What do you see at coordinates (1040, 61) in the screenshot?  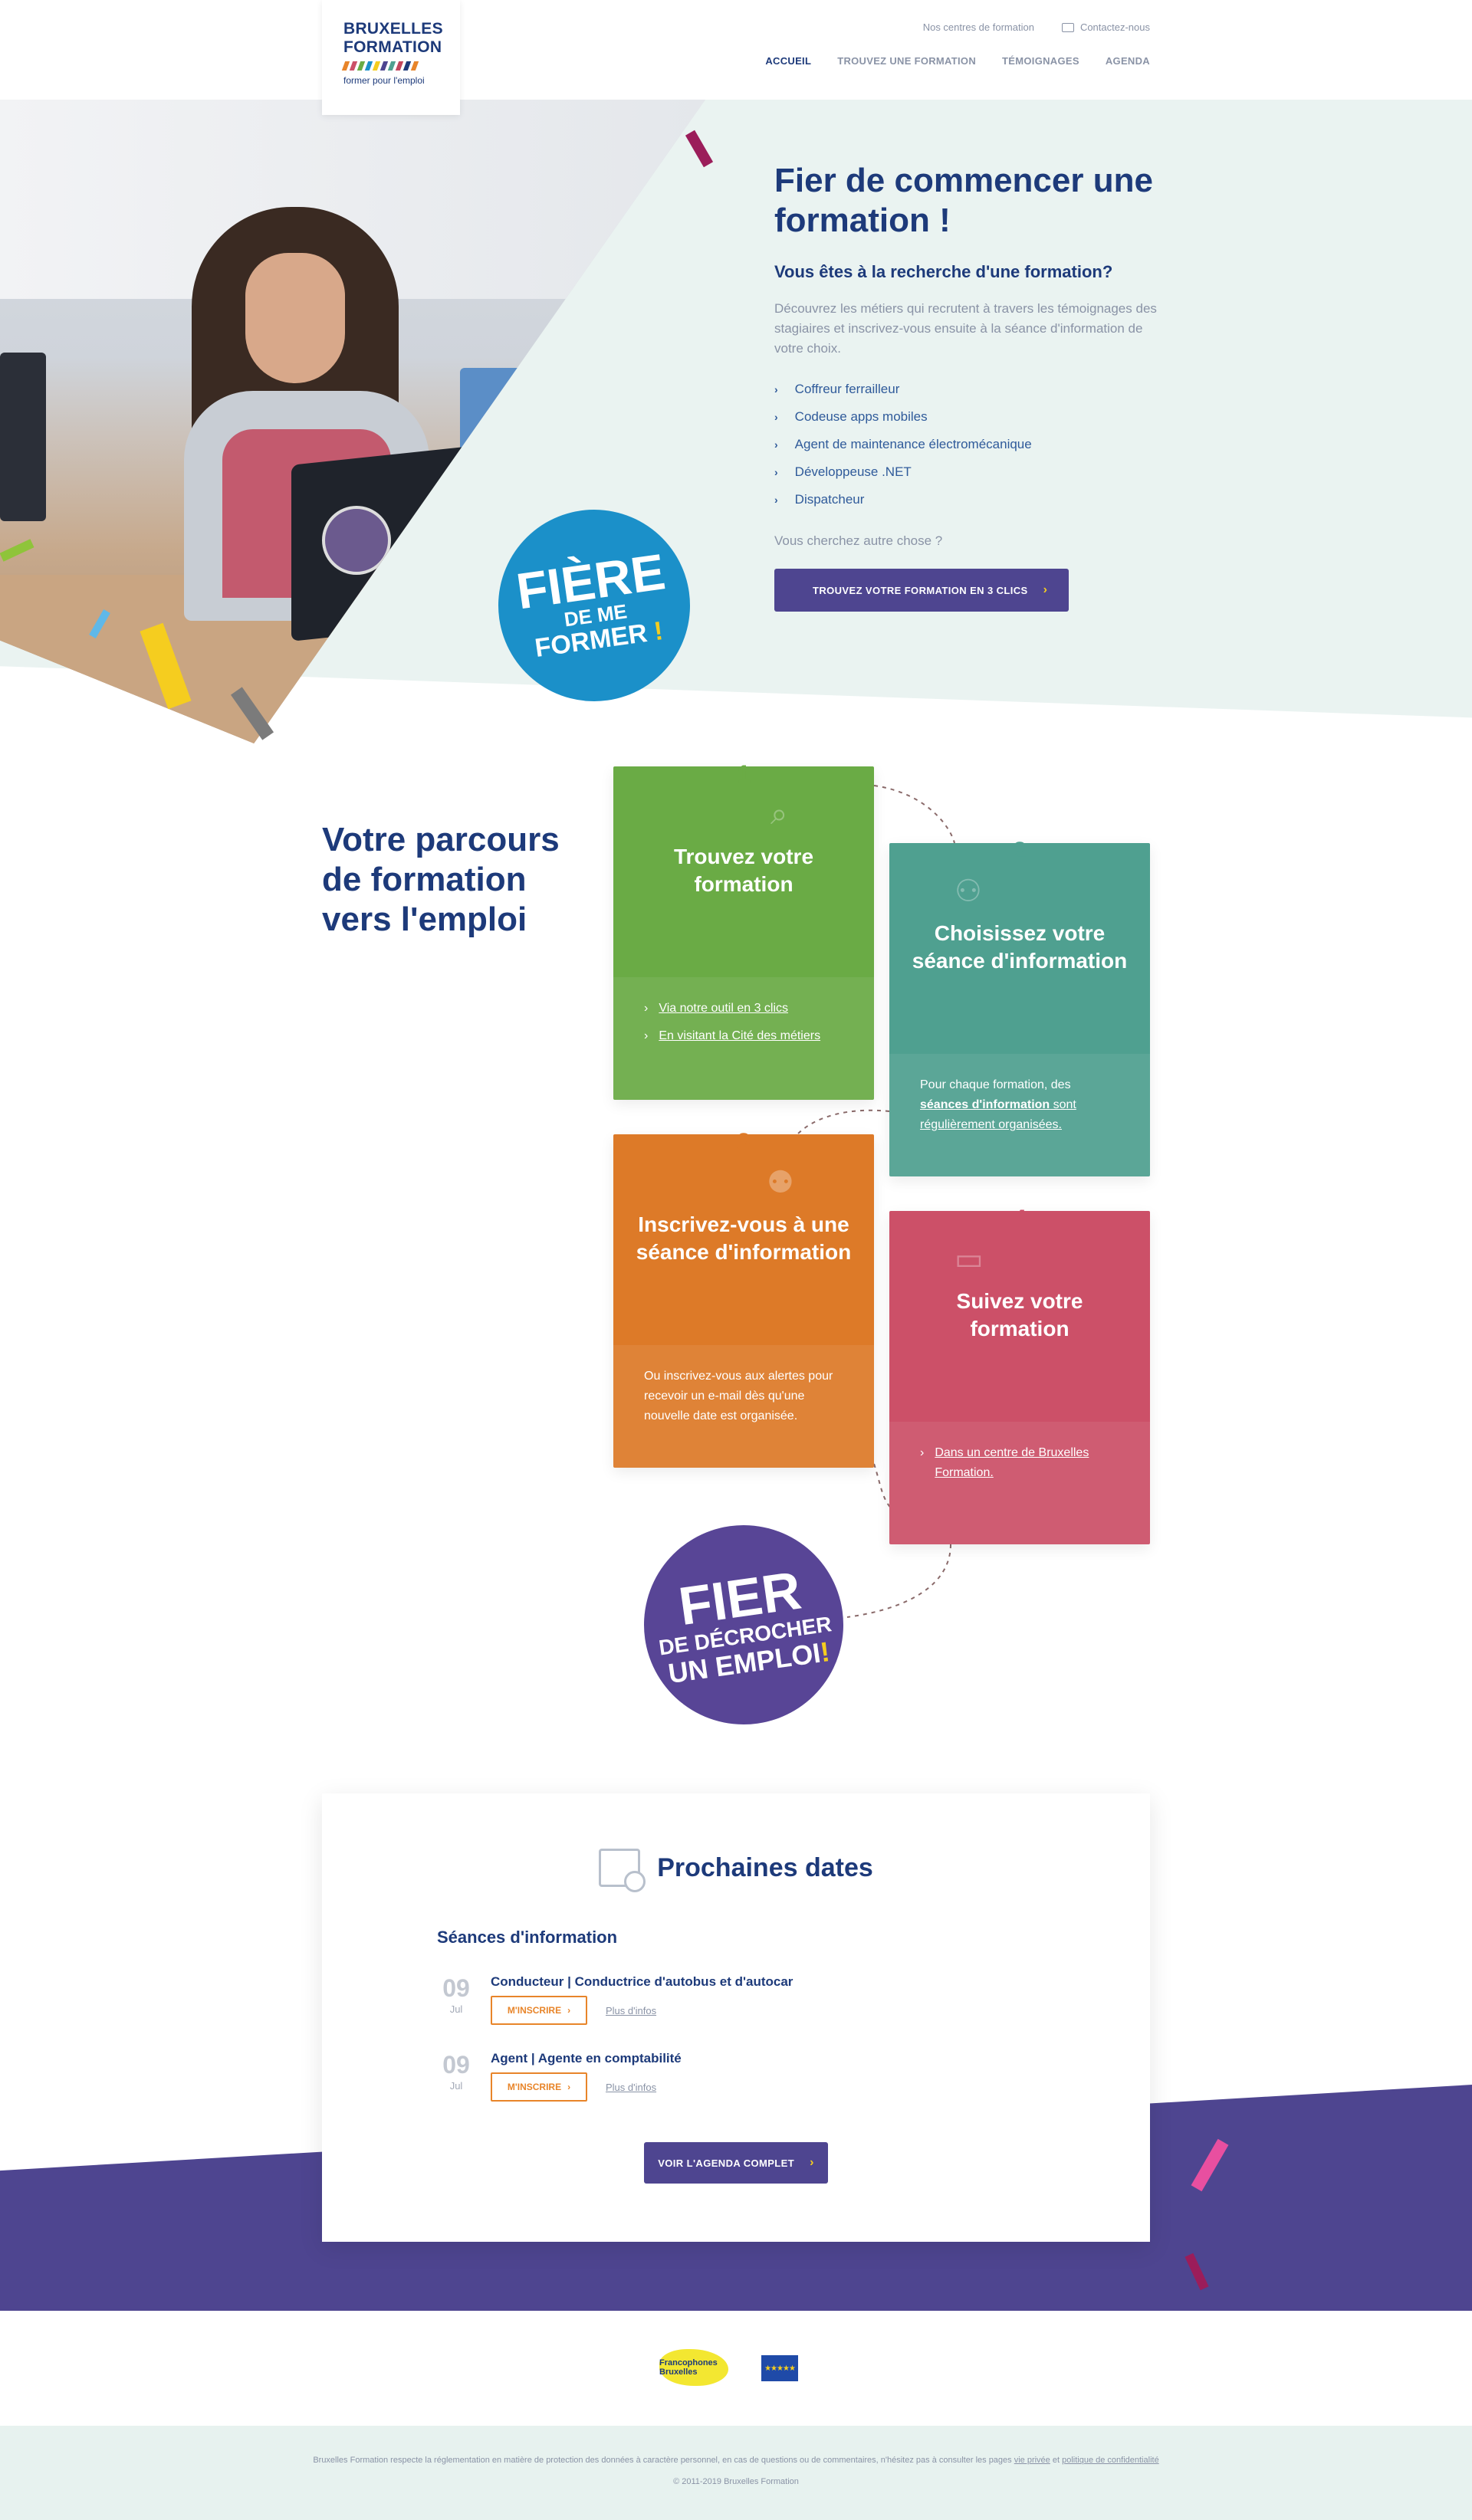 I see `nav-temoignages: TÉMOIGNAGES` at bounding box center [1040, 61].